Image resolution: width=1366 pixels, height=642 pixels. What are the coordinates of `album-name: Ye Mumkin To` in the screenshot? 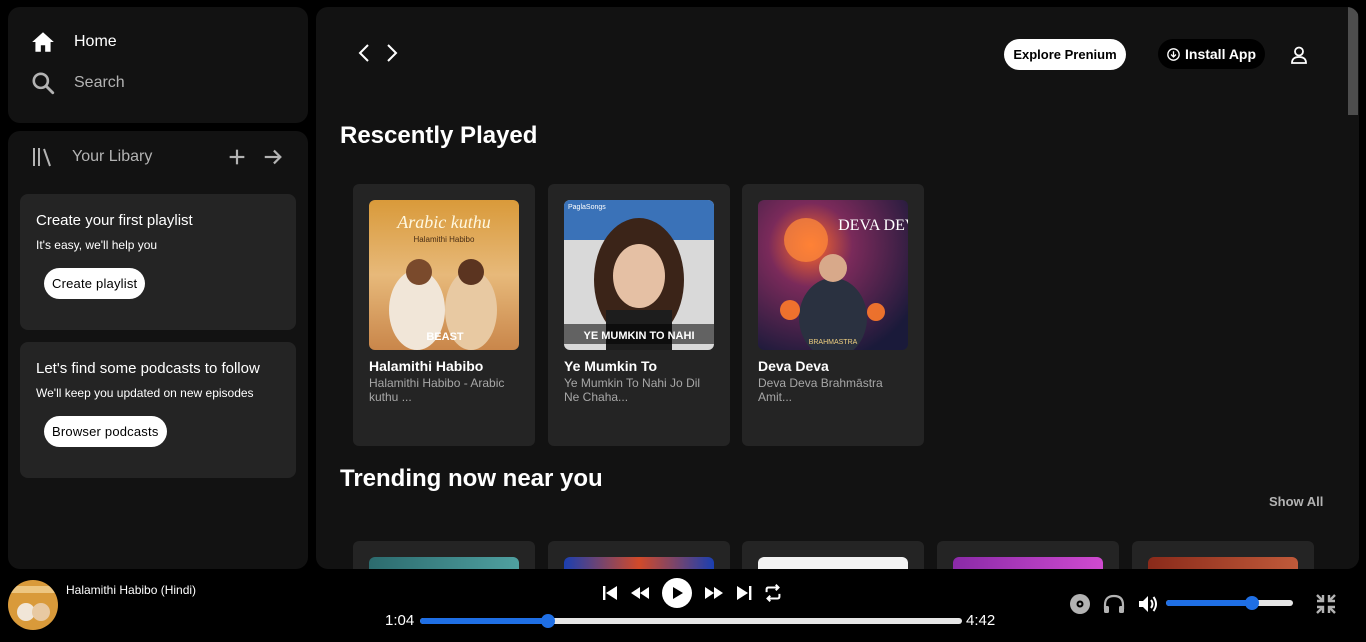 It's located at (611, 366).